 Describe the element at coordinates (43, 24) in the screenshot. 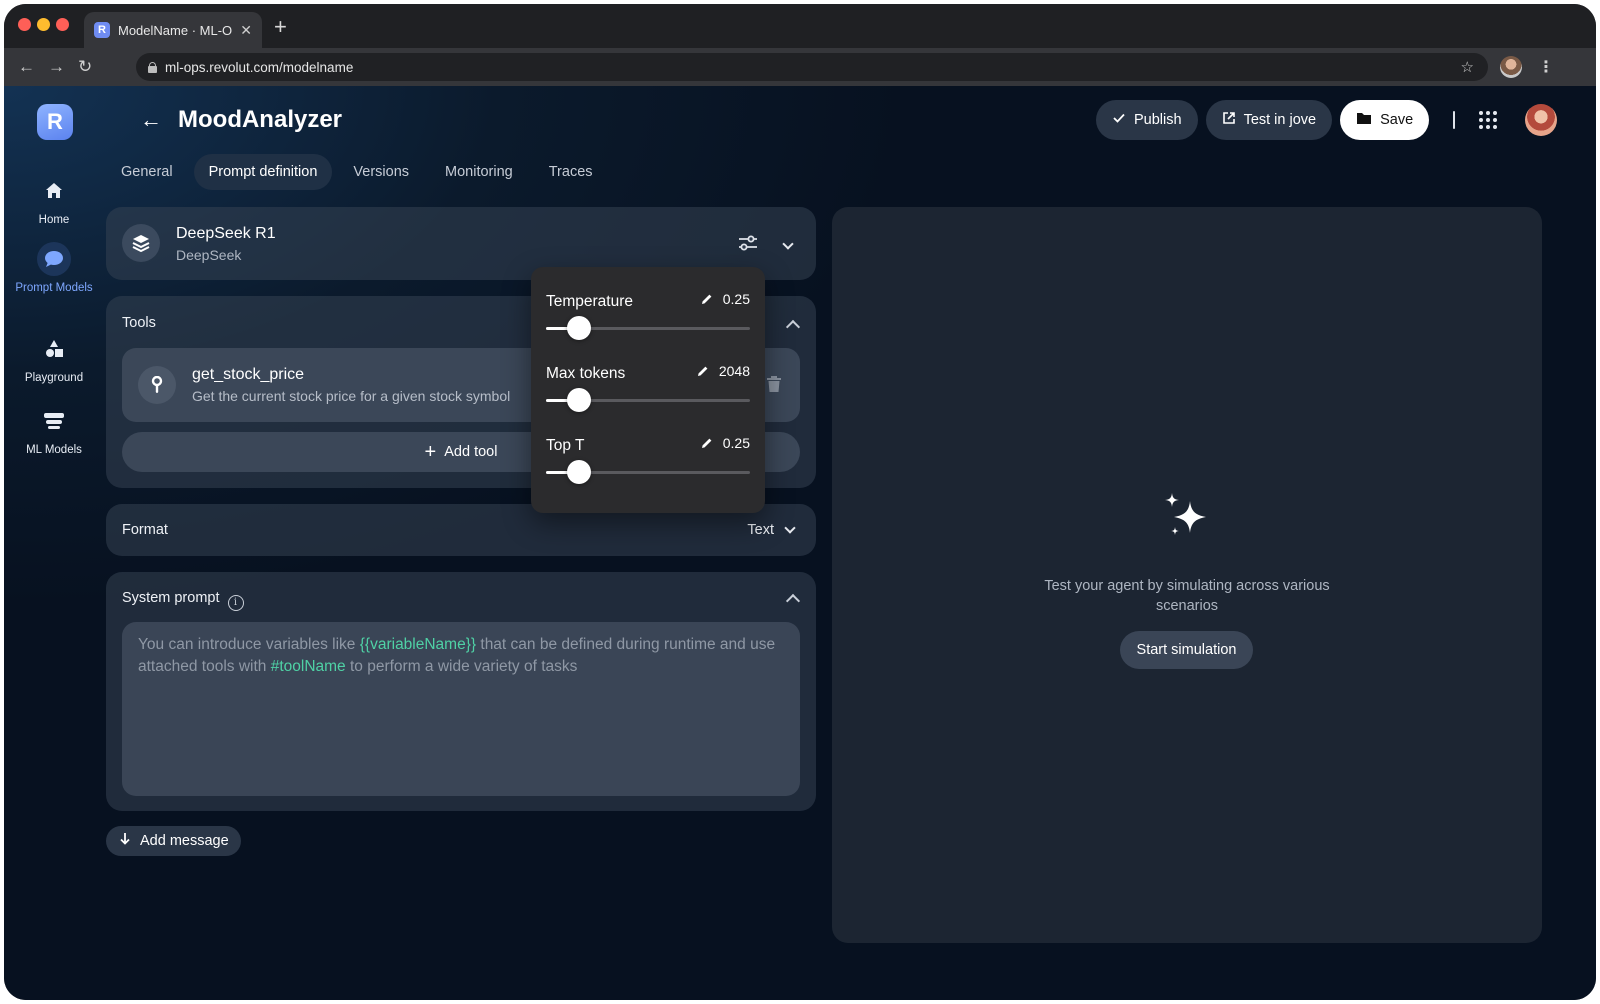

I see `minimize-window-button` at that location.